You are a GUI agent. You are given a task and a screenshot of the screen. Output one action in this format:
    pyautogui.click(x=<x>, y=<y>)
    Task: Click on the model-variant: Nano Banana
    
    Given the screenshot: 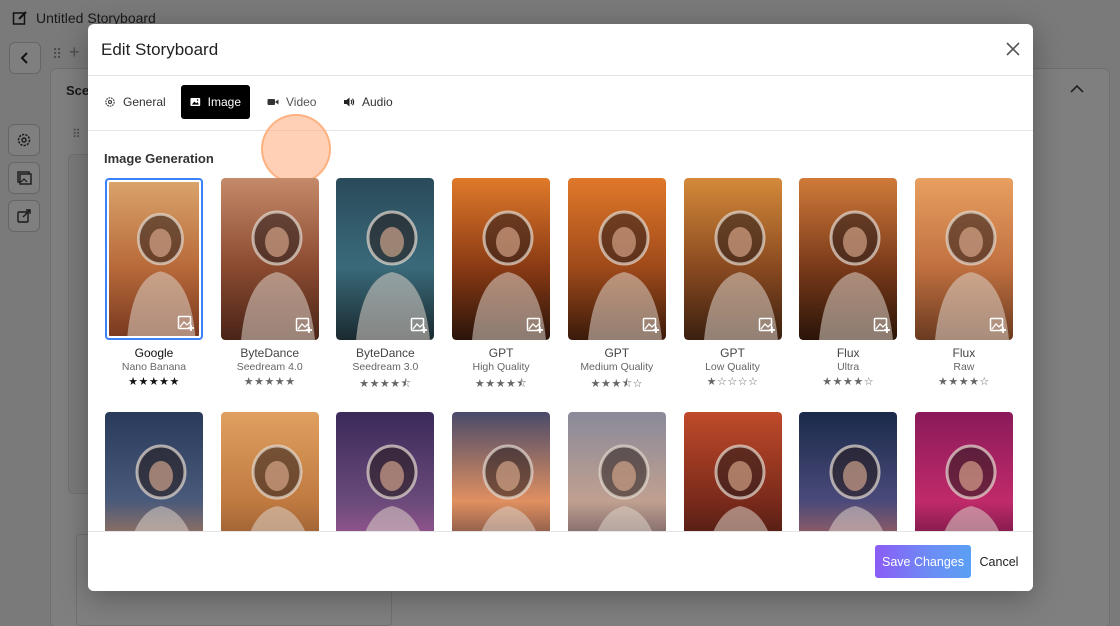 What is the action you would take?
    pyautogui.click(x=154, y=367)
    